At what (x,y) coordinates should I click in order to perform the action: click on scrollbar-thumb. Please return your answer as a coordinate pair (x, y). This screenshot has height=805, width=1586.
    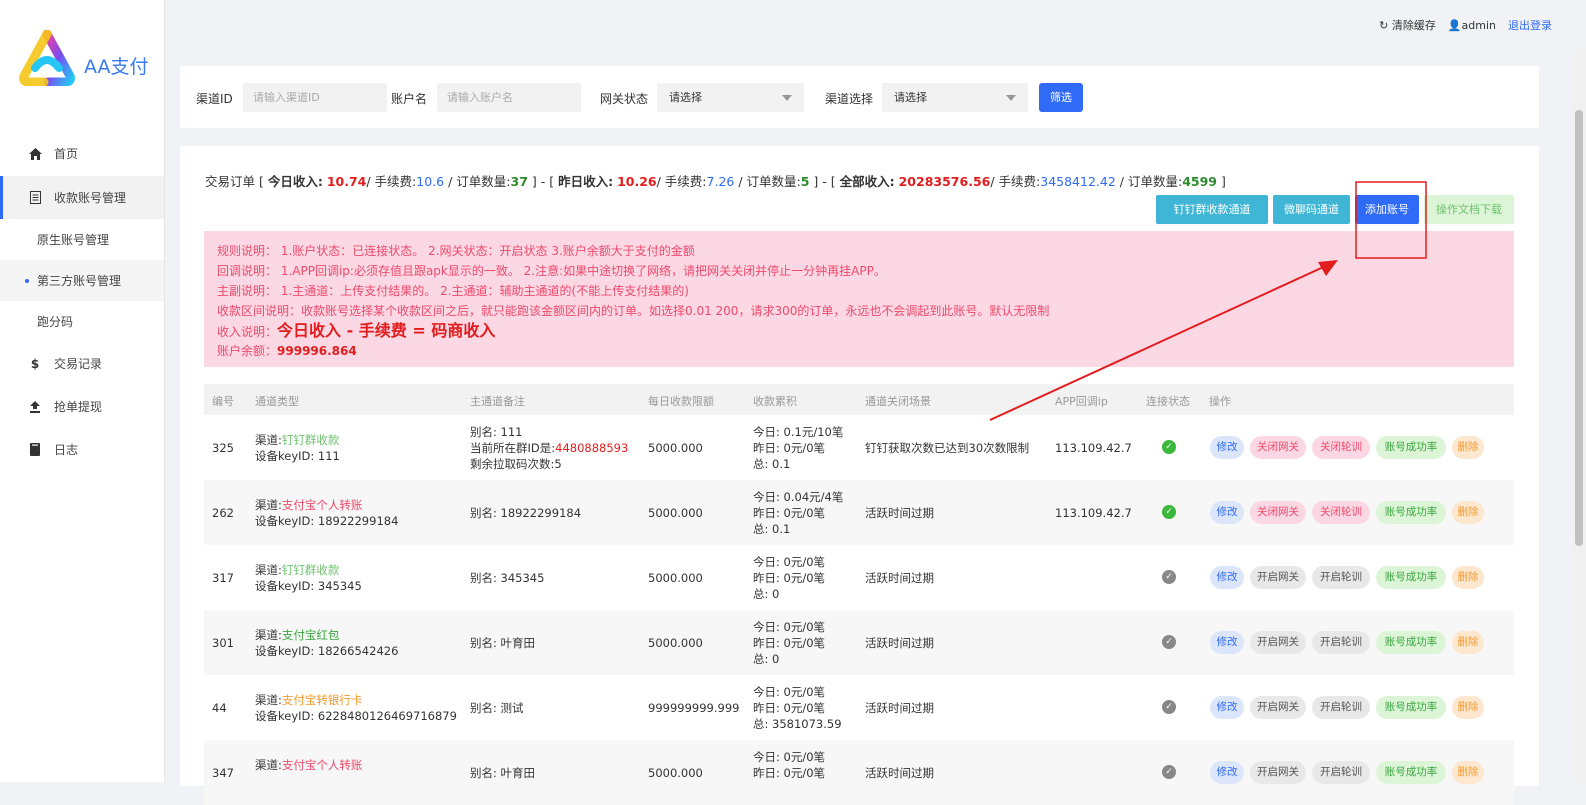
    Looking at the image, I should click on (1579, 328).